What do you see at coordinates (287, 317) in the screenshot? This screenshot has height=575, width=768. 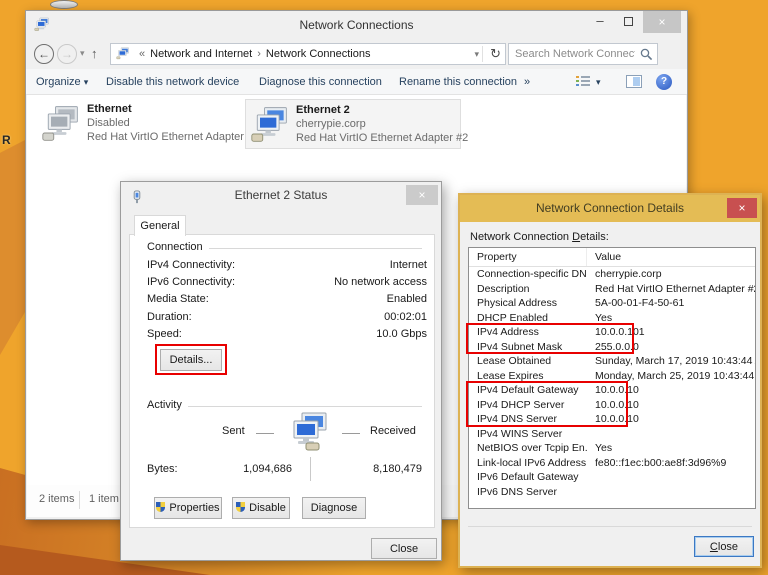 I see `status-row: Duration: 00:02:01` at bounding box center [287, 317].